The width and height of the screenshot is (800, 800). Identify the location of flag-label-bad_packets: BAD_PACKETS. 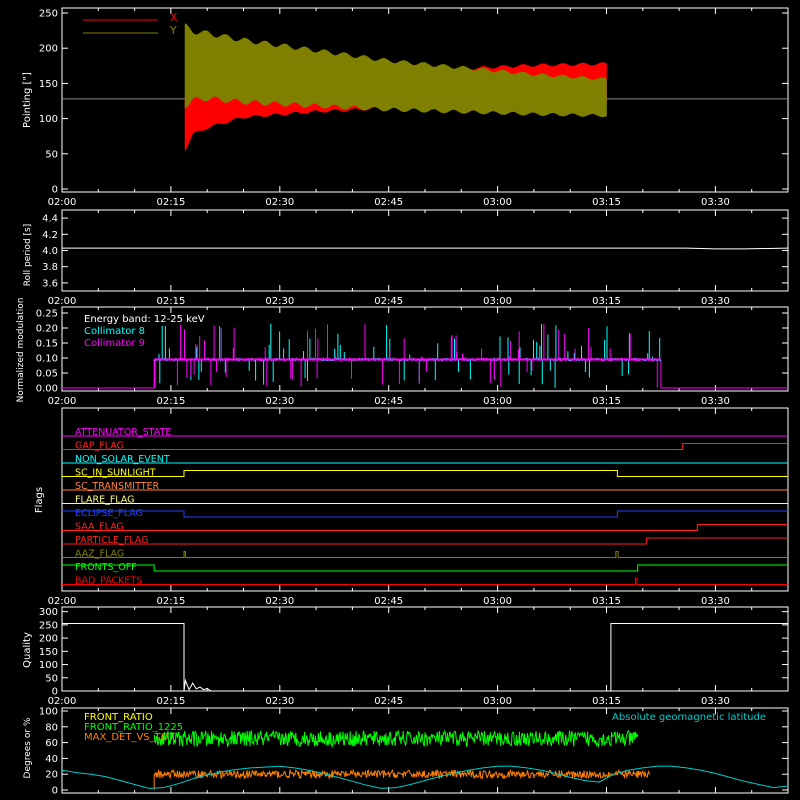
(108, 581).